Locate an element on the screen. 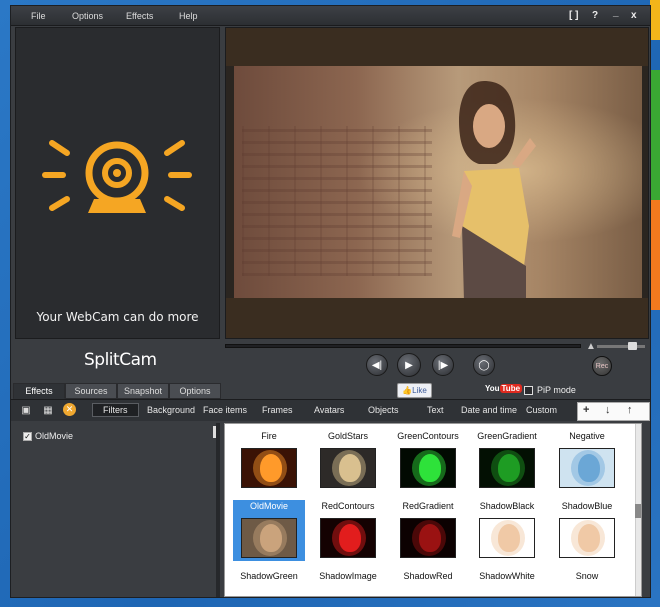 This screenshot has height=607, width=660. open-folder-icon: ▦ is located at coordinates (48, 410).